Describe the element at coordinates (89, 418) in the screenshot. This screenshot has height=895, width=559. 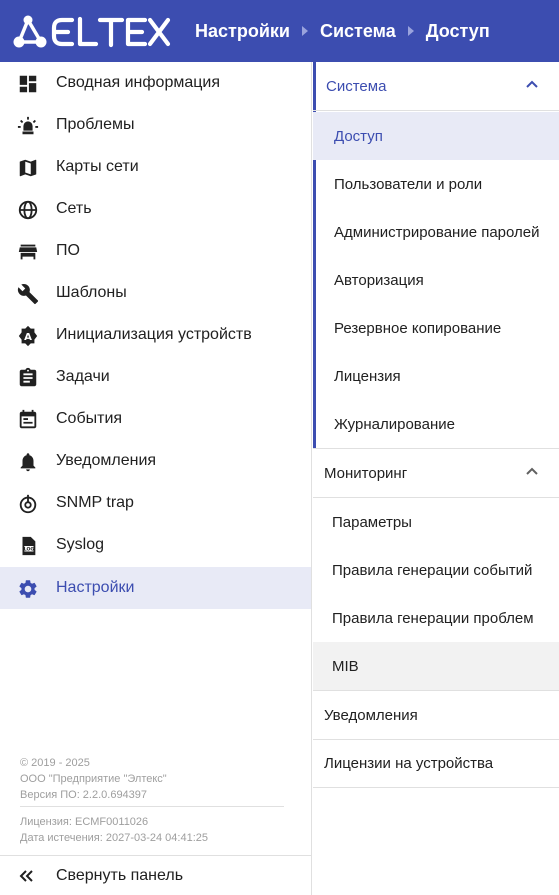
I see `sidebar-item-label: События` at that location.